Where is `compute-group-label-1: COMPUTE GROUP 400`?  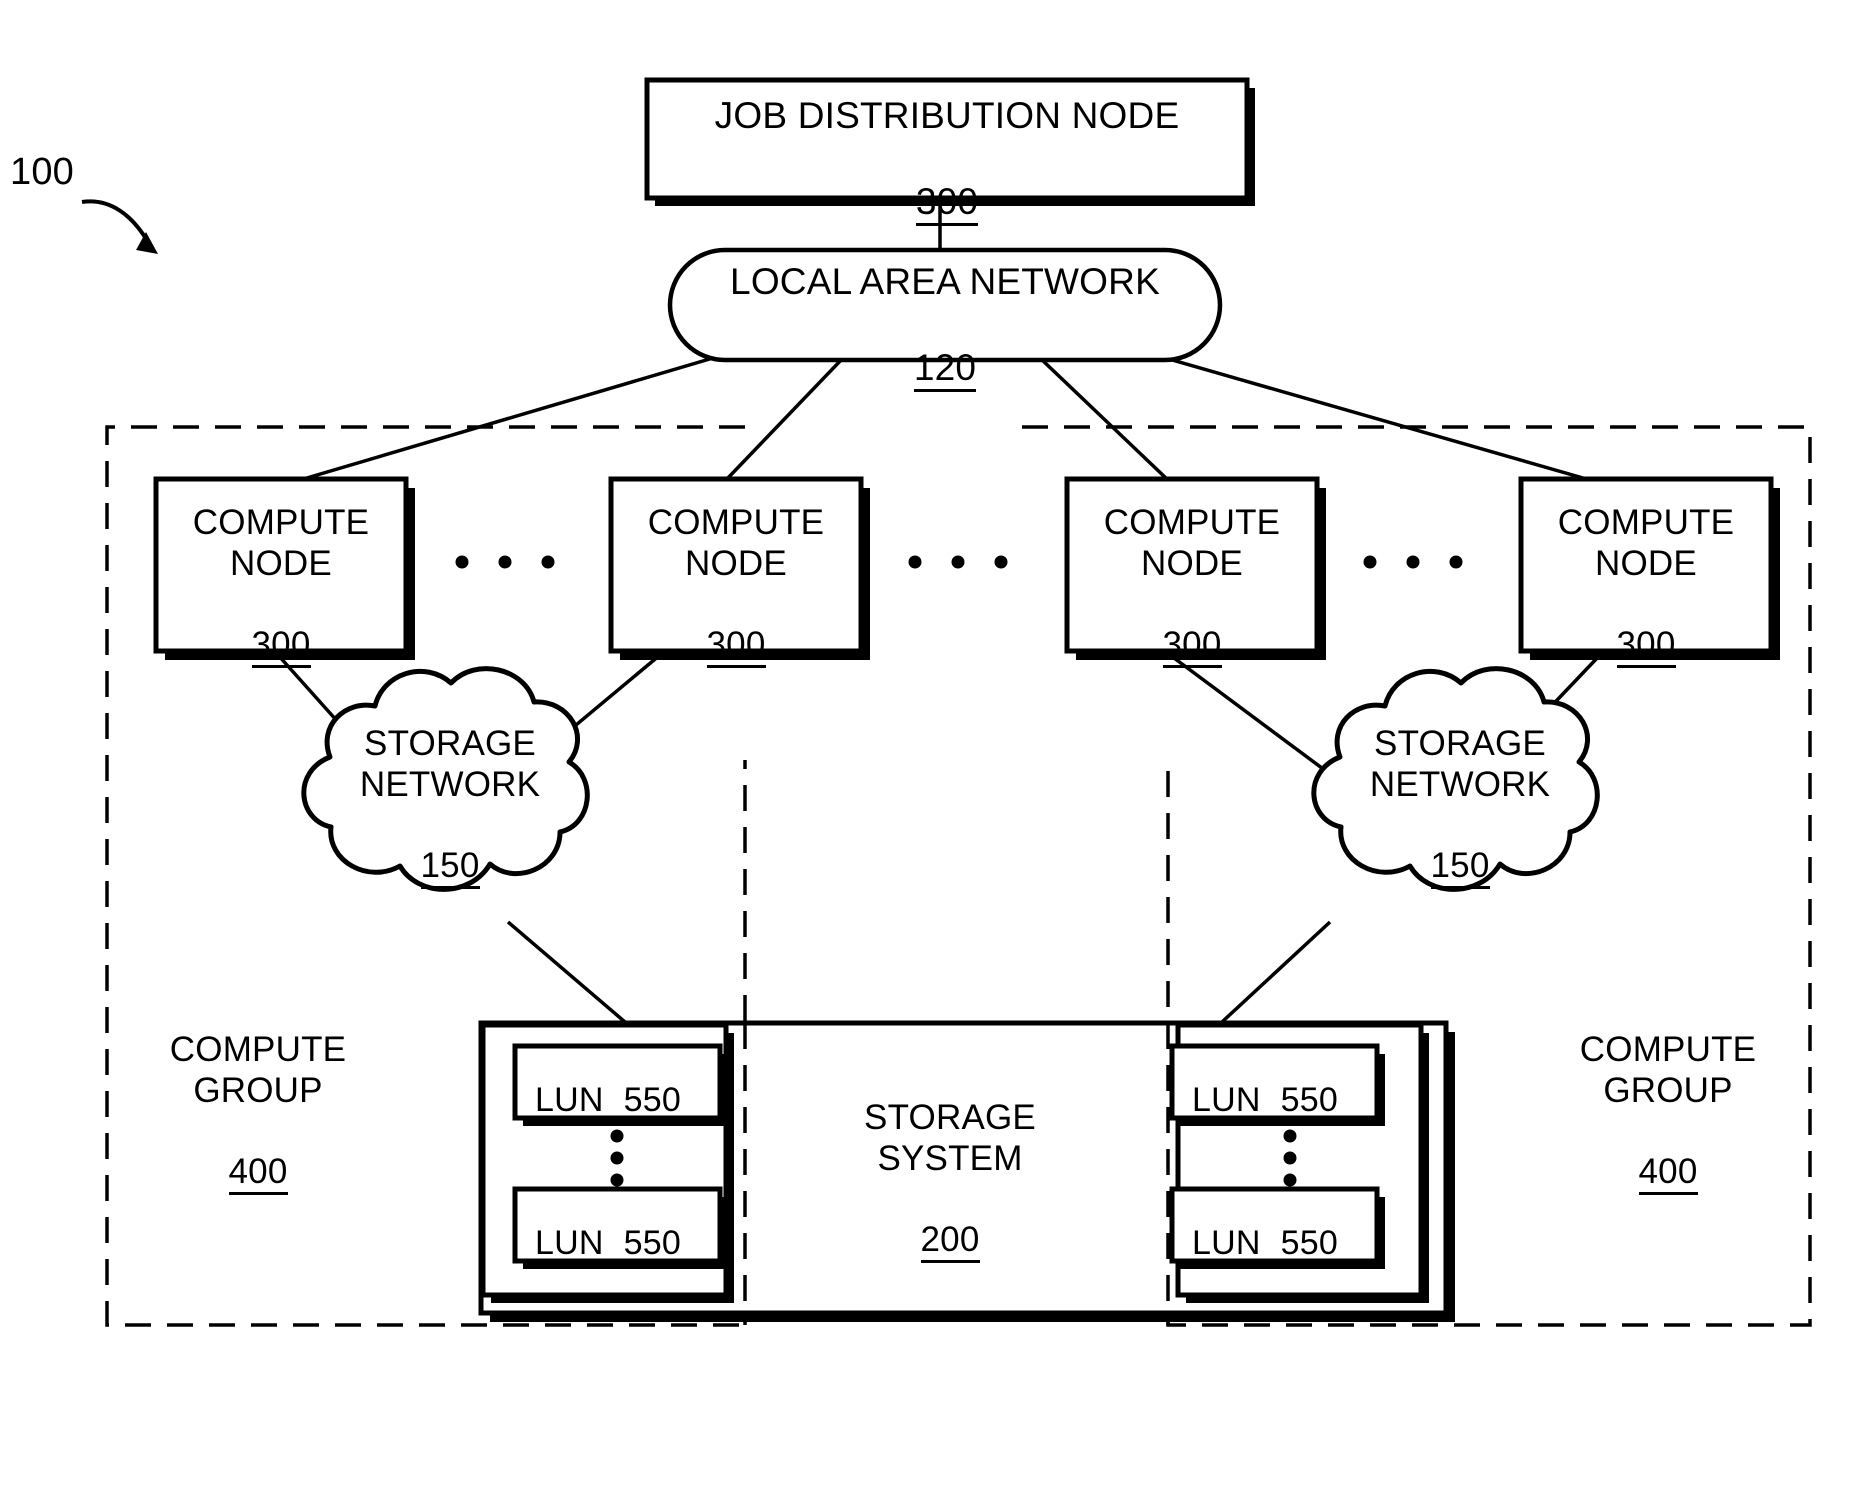
compute-group-label-1: COMPUTE GROUP 400 is located at coordinates (258, 1092).